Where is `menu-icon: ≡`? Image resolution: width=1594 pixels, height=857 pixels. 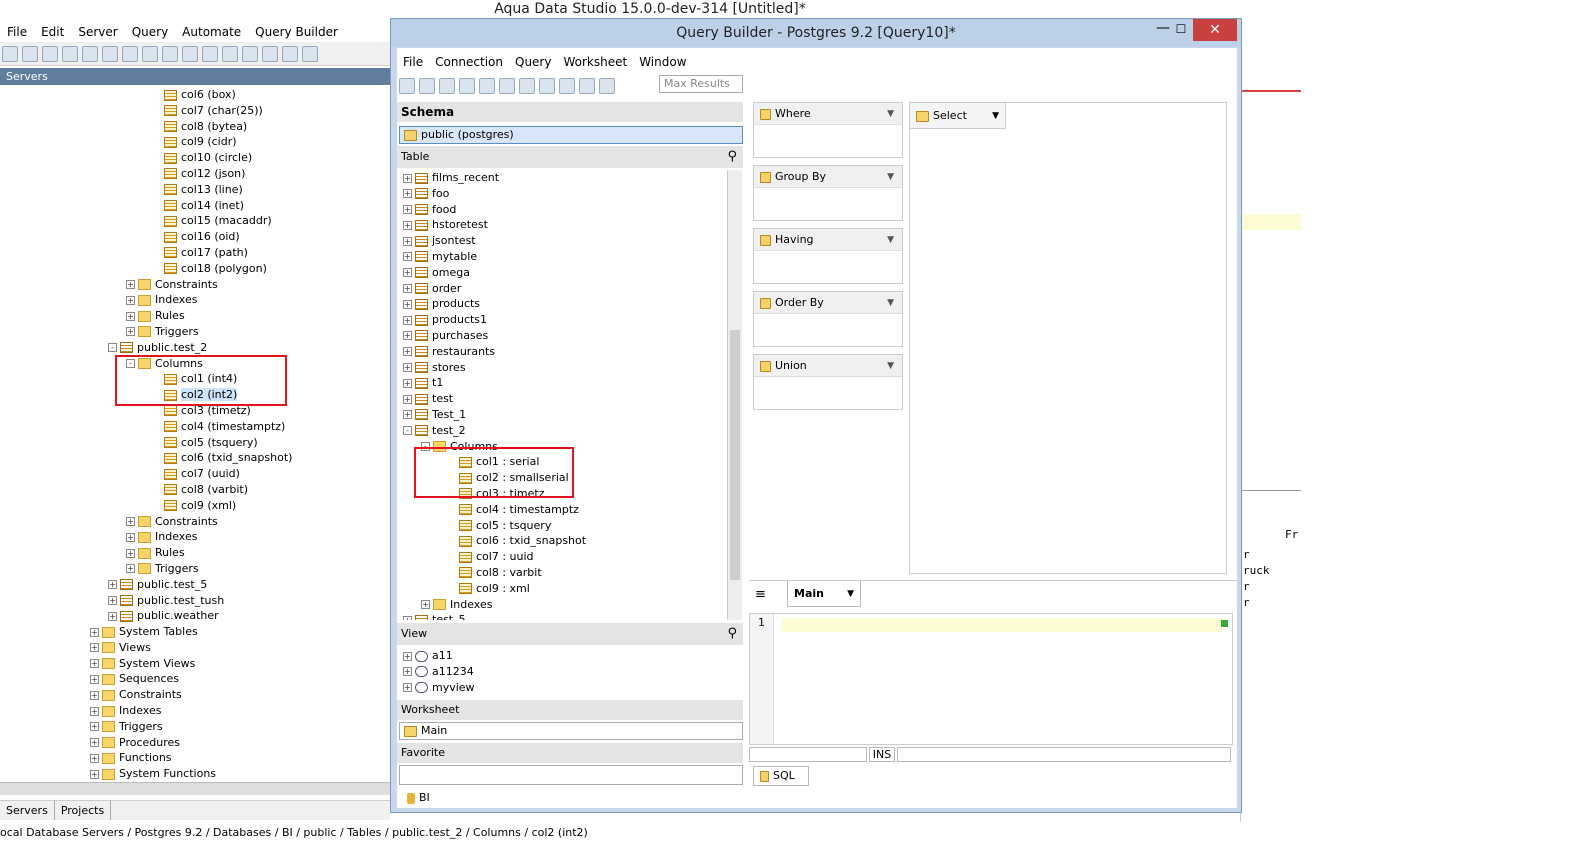 menu-icon: ≡ is located at coordinates (760, 594).